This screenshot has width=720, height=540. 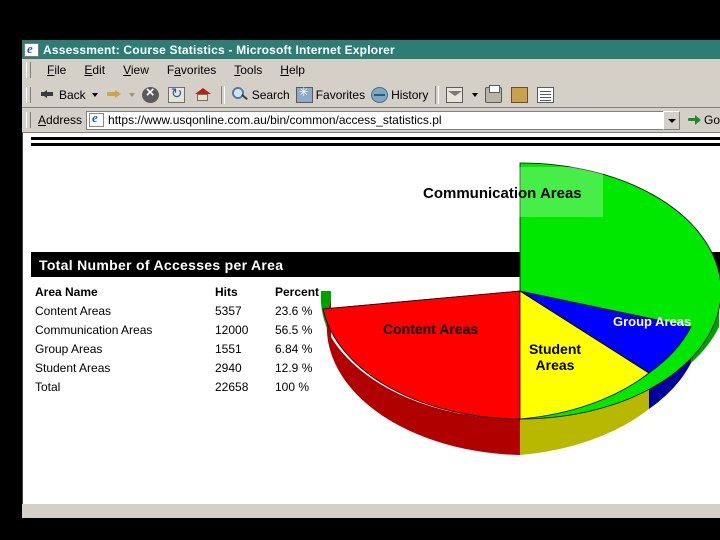 I want to click on back-arrow-icon, so click(x=49, y=94).